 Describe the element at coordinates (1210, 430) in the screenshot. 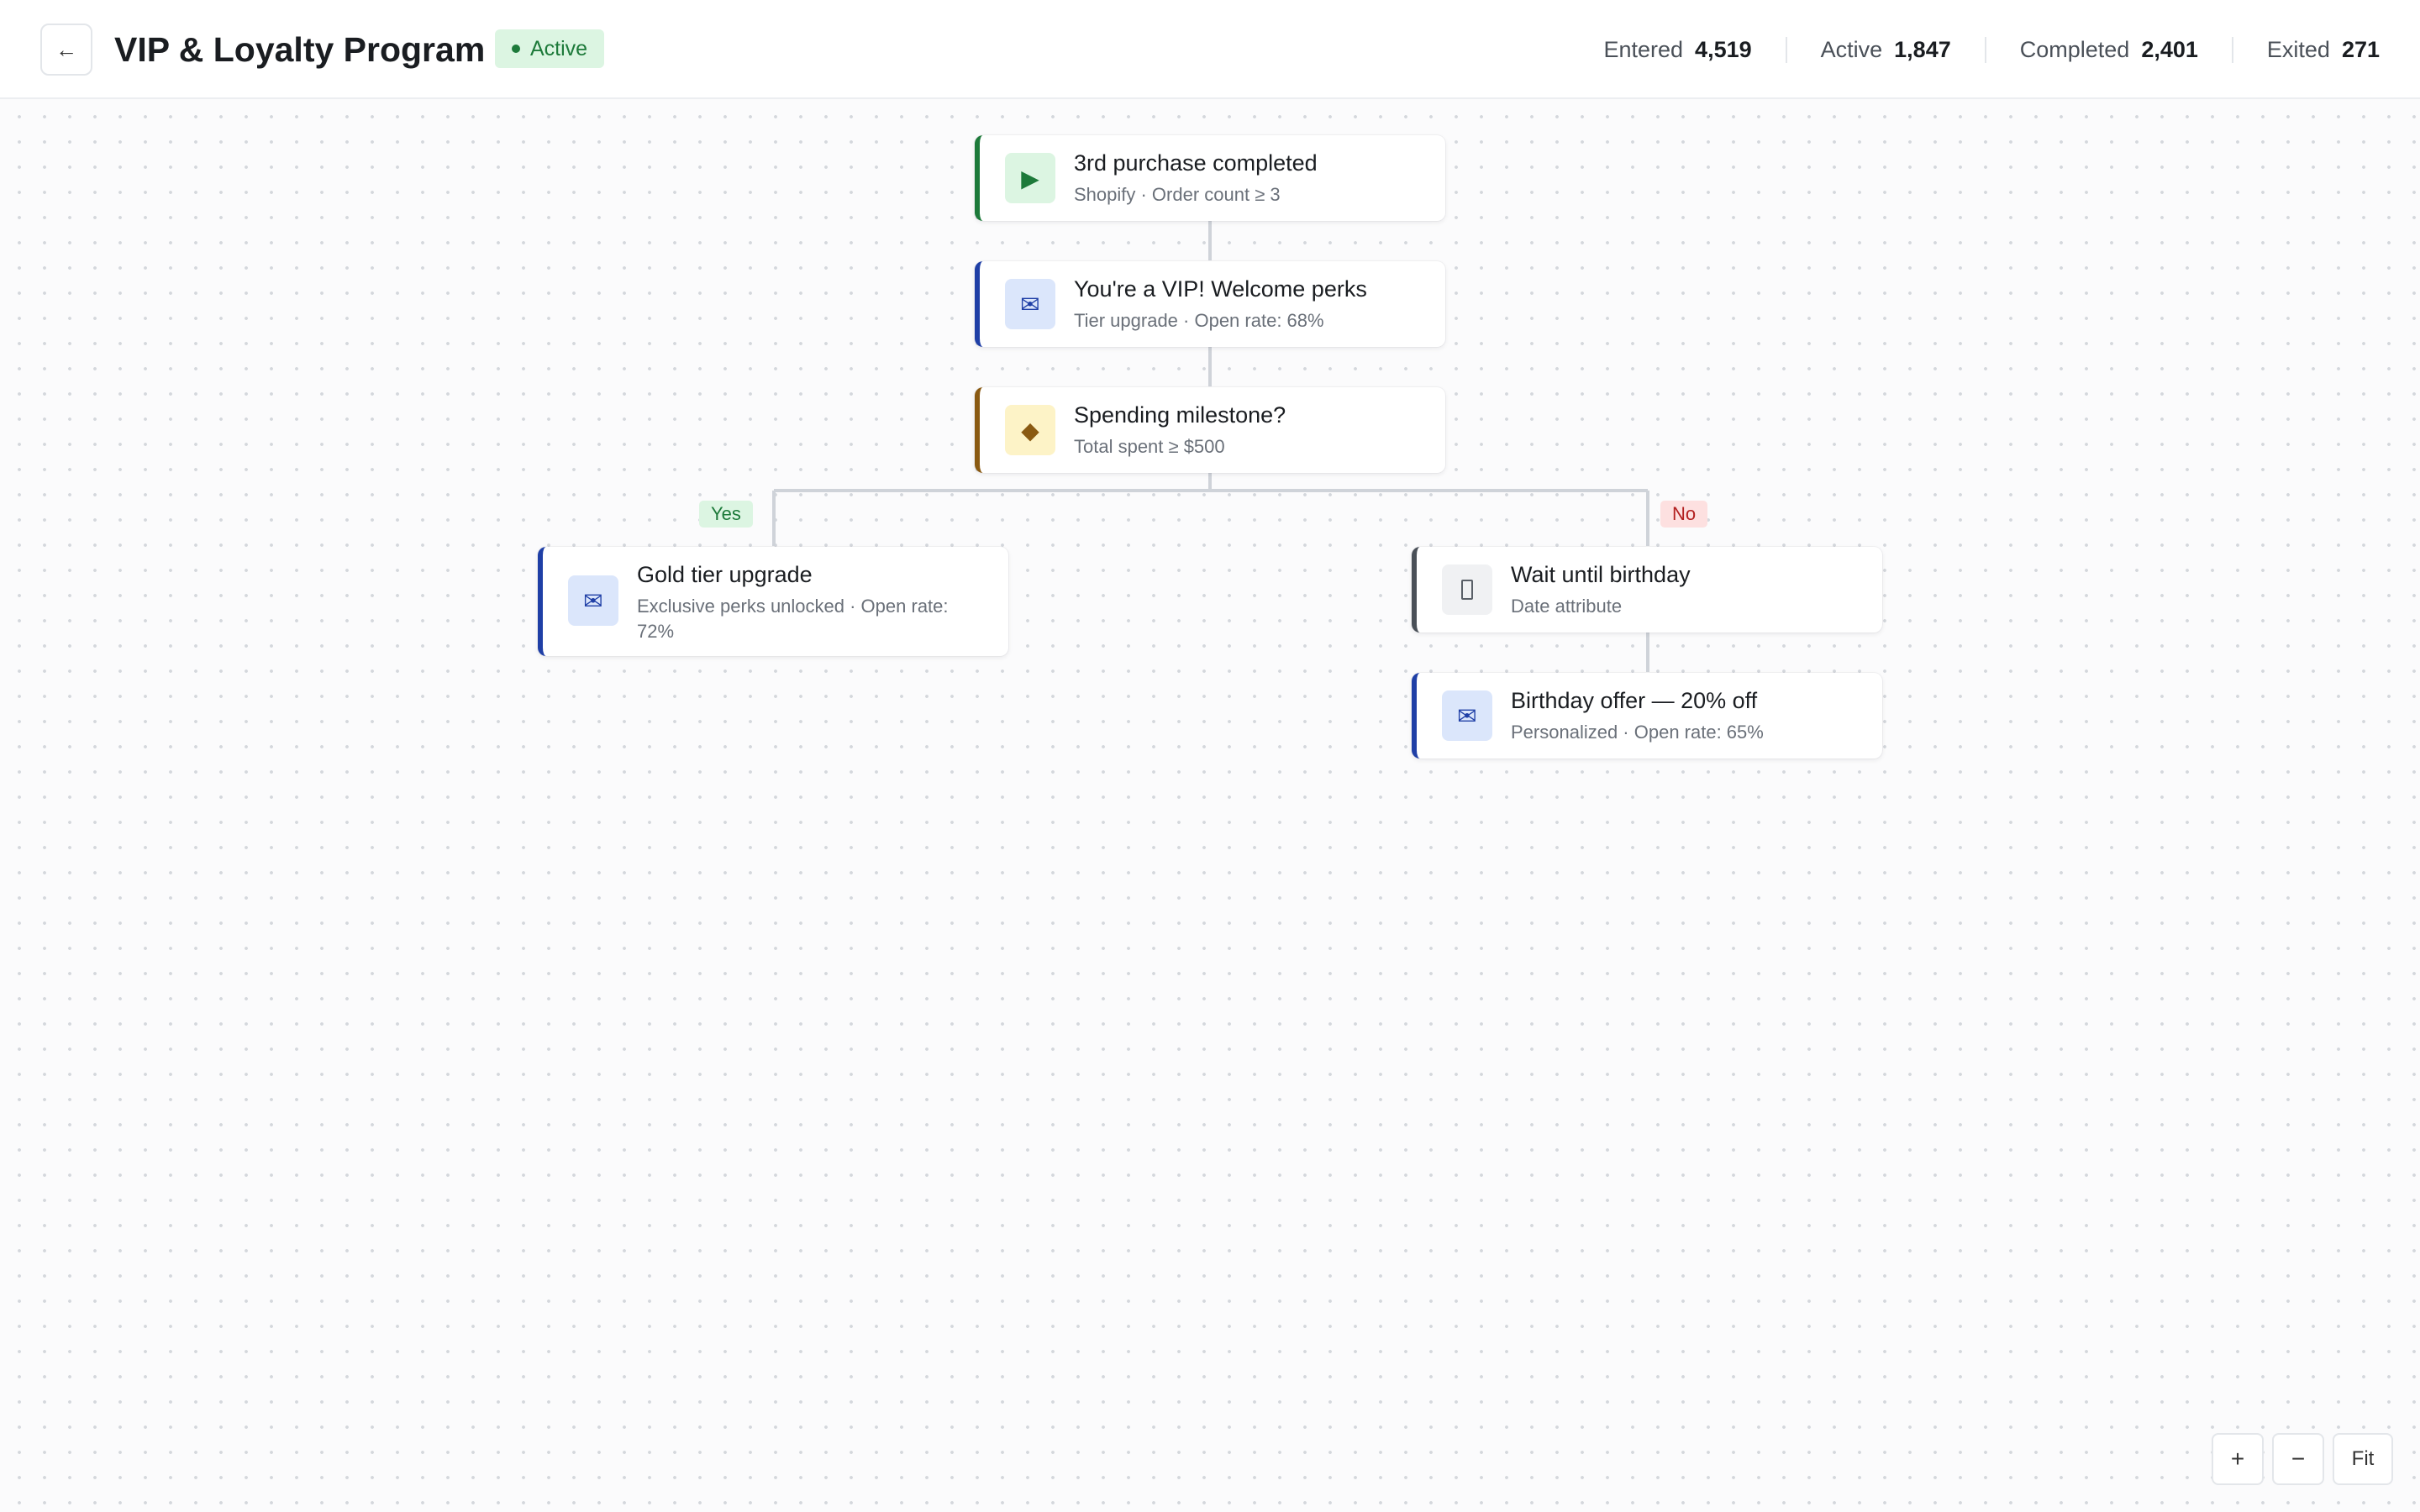

I see `node-condition: ◆ Spending milestone? Total spent ≥ $500` at that location.